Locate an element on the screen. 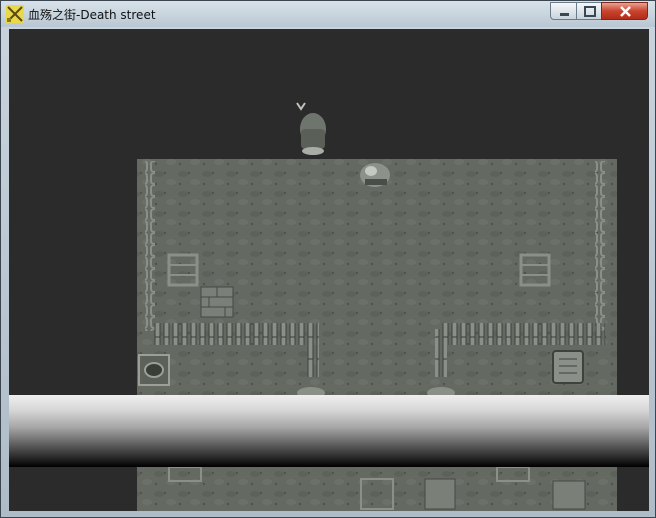 The image size is (656, 518). close-icon is located at coordinates (625, 11).